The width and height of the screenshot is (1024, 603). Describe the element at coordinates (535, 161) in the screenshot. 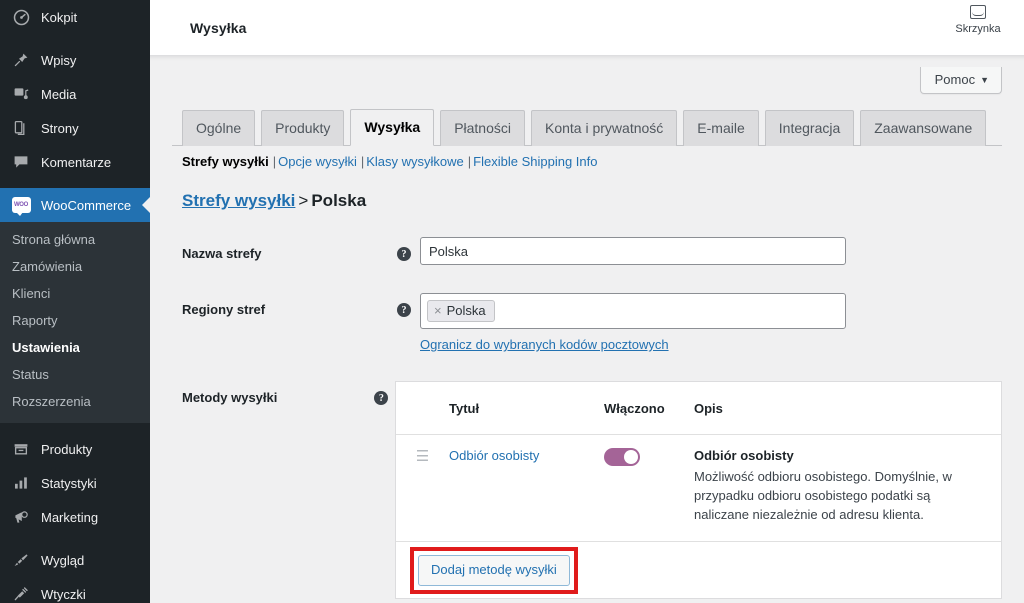

I see `subtab-flexible-shipping-info: Flexible Shipping Info` at that location.